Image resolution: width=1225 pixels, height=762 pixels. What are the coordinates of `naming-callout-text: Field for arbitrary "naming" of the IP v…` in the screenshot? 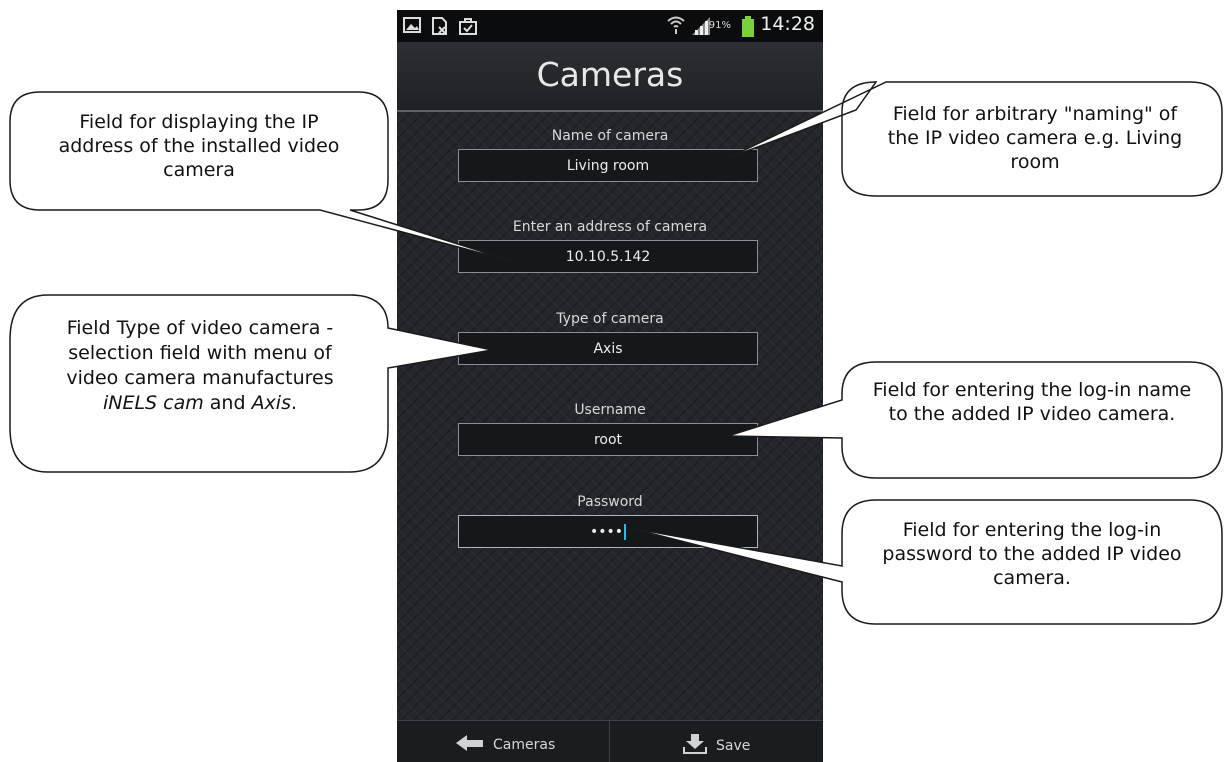 It's located at (1035, 138).